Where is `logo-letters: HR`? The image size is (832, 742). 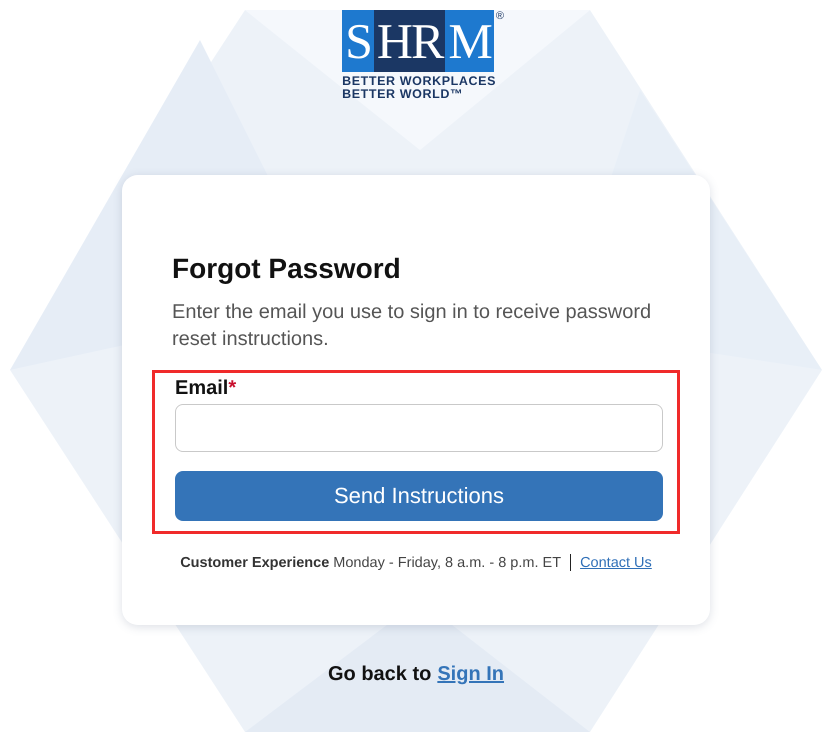 logo-letters: HR is located at coordinates (410, 41).